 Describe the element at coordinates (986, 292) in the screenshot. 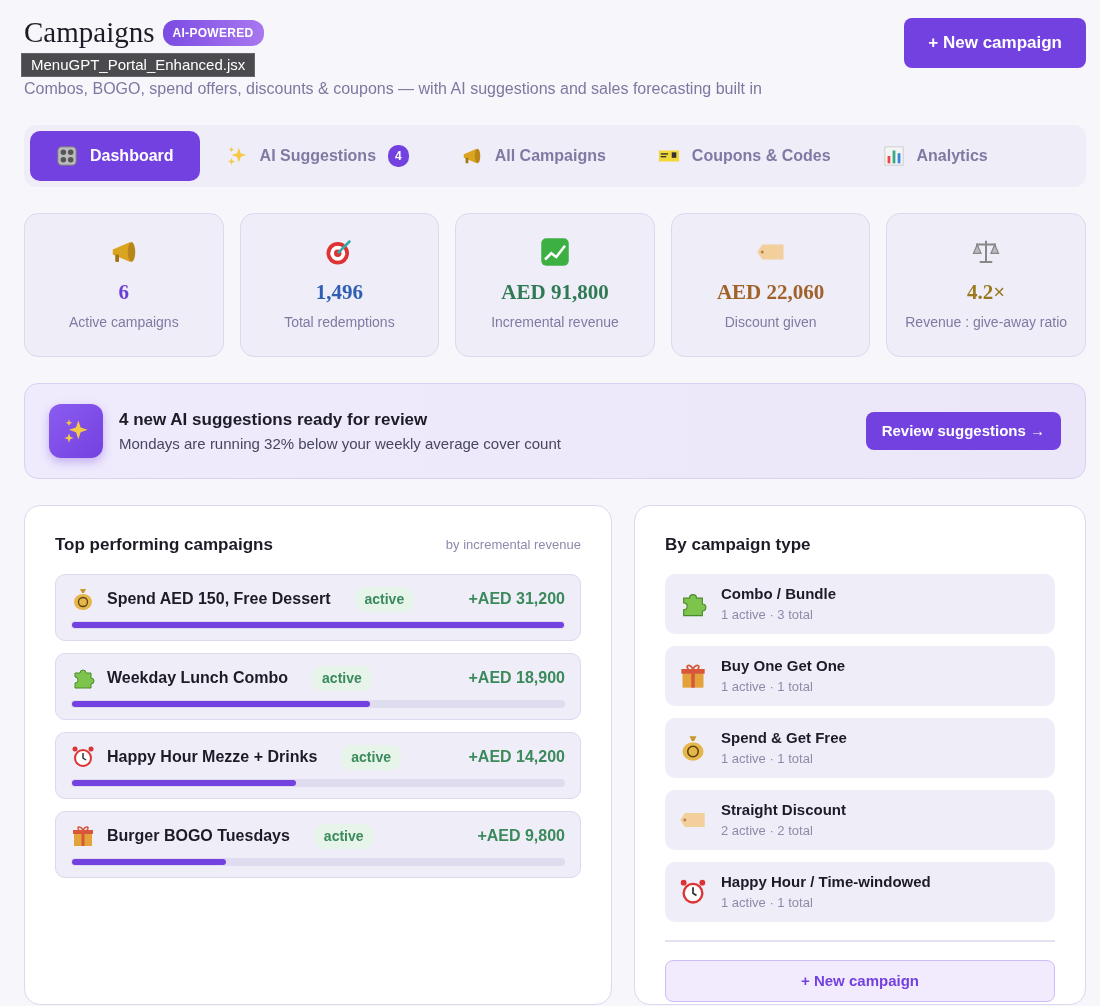

I see `stat-value: 4.2×` at that location.